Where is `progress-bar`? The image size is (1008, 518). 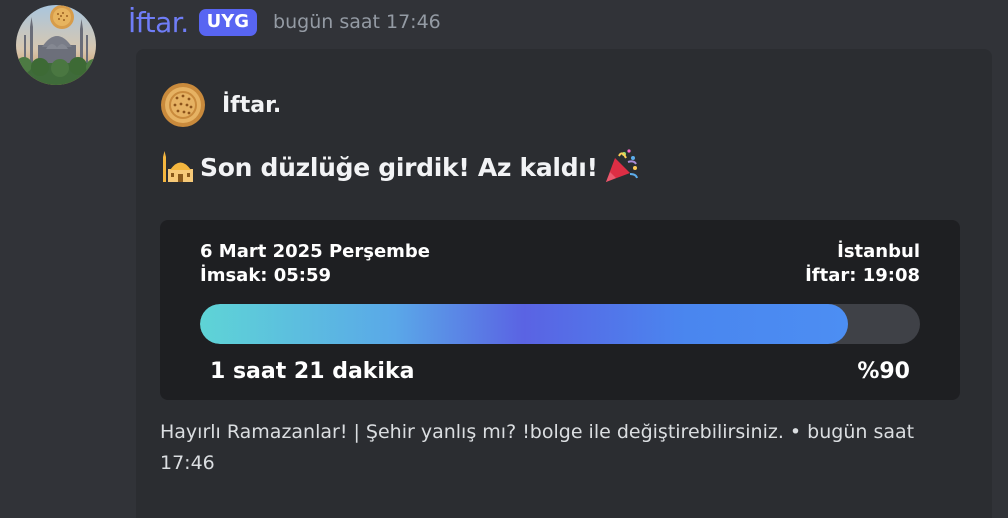 progress-bar is located at coordinates (560, 324).